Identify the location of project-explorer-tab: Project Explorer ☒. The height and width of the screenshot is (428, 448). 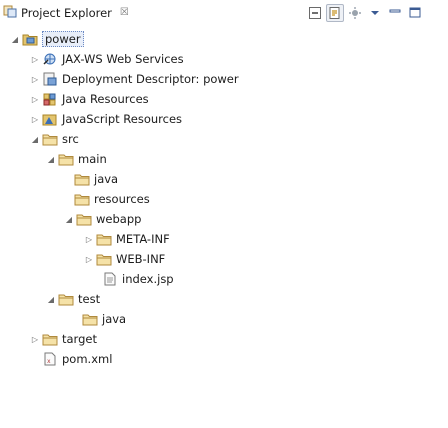
(66, 12).